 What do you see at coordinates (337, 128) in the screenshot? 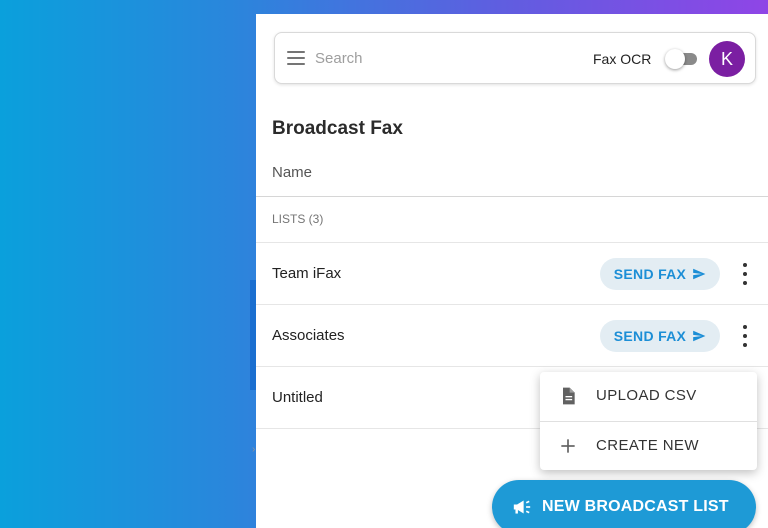
I see `page-title: Broadcast Fax` at bounding box center [337, 128].